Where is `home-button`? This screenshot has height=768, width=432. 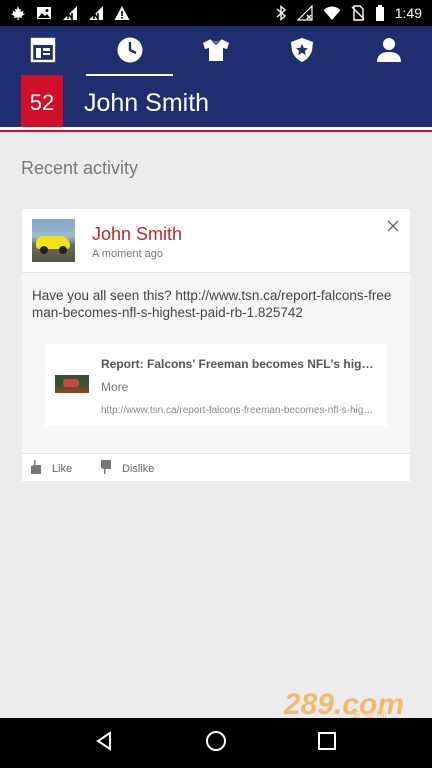 home-button is located at coordinates (216, 743).